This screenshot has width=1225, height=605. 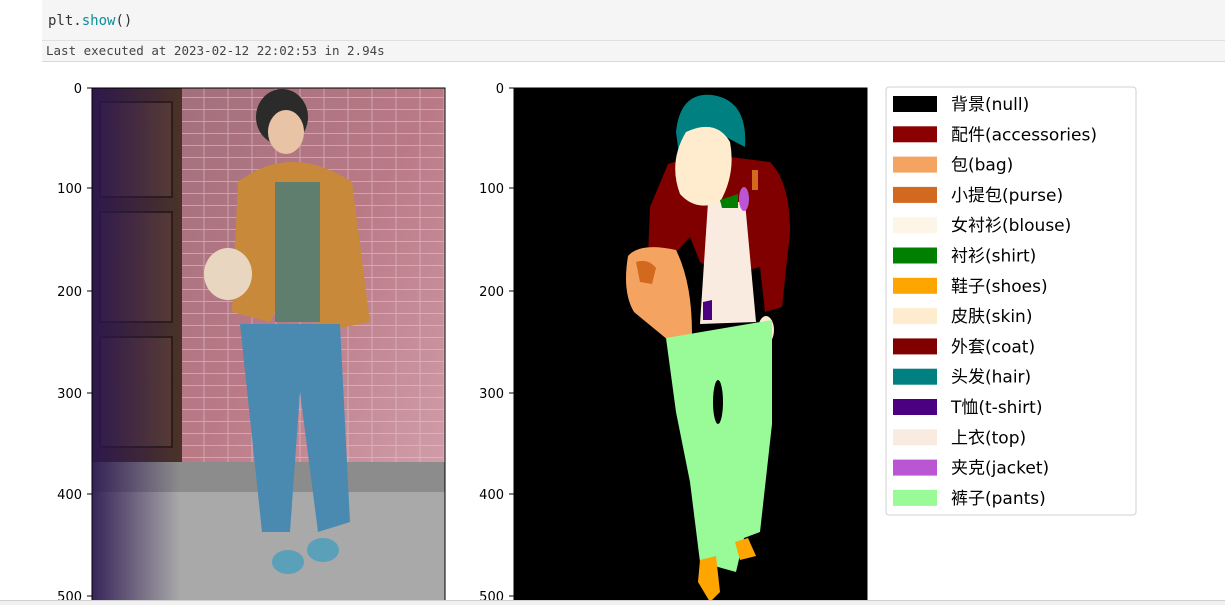 I want to click on legend-label: 包(bag), so click(x=982, y=166).